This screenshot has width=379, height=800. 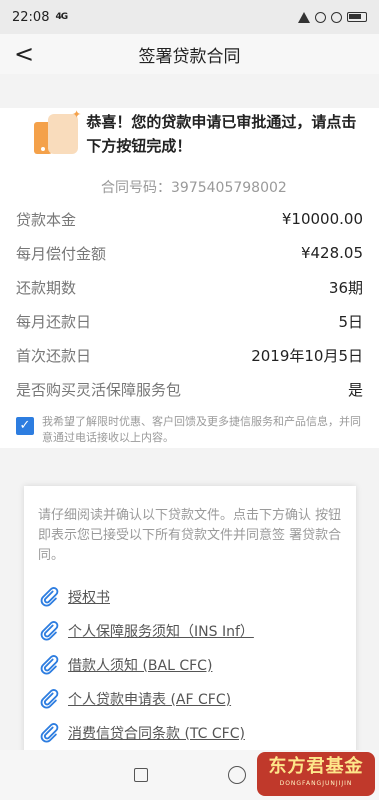 What do you see at coordinates (221, 134) in the screenshot?
I see `approval-message: 恭喜！您的贷款申请已审批通过，请点击下方按钮完成！` at bounding box center [221, 134].